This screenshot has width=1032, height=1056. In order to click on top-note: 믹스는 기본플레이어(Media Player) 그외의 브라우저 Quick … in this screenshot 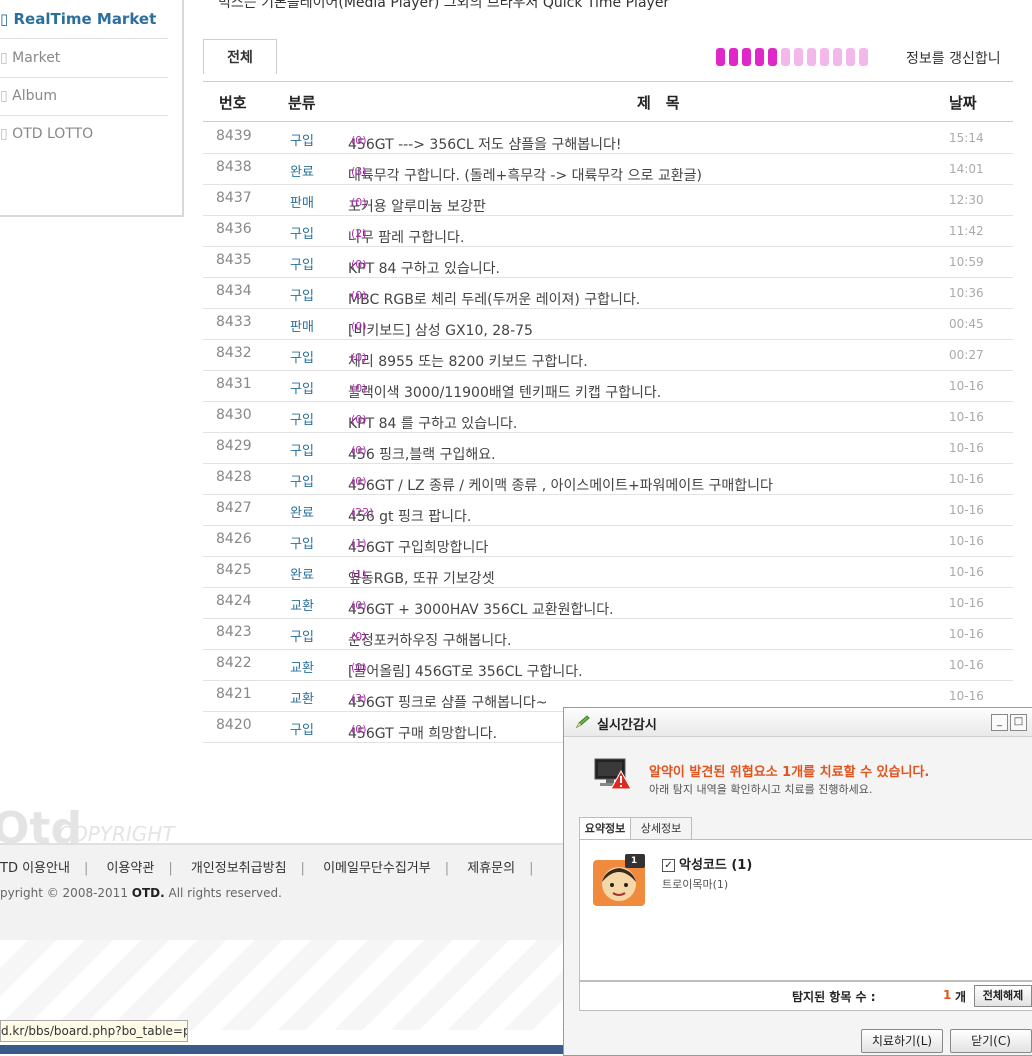, I will do `click(444, 5)`.